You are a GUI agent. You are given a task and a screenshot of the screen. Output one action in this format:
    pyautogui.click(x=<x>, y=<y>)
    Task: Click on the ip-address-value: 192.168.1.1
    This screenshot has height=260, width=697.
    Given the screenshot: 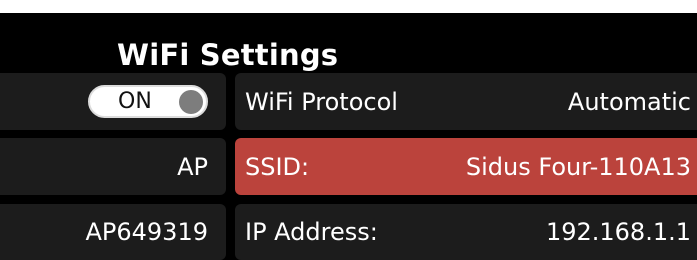 What is the action you would take?
    pyautogui.click(x=618, y=232)
    